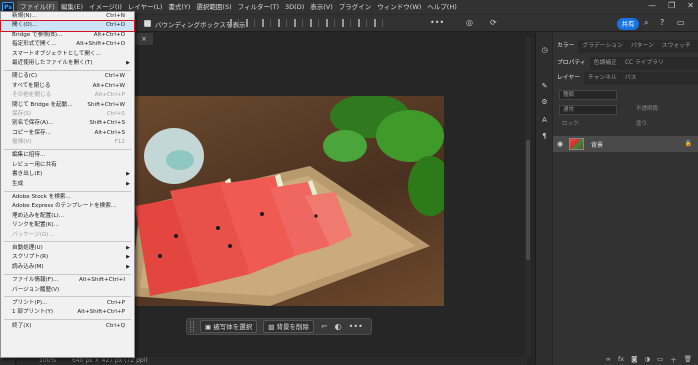  I want to click on tab-color: カラー, so click(566, 46).